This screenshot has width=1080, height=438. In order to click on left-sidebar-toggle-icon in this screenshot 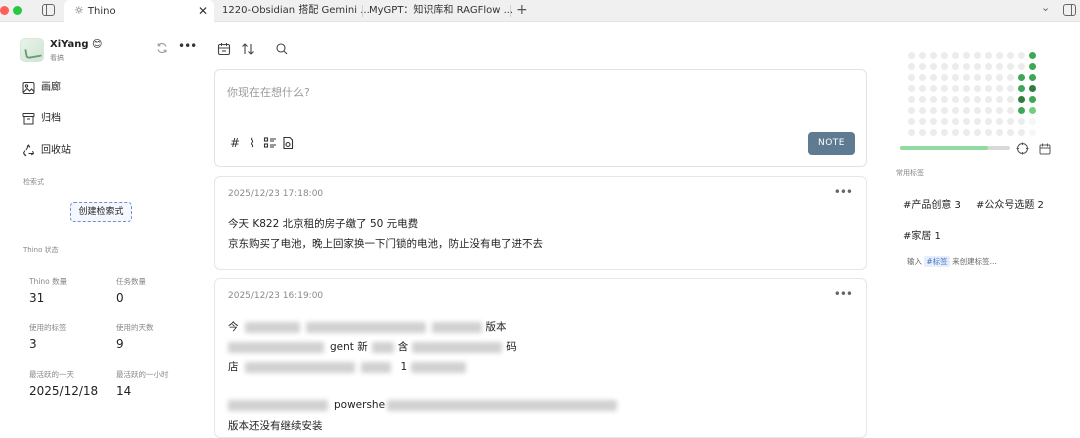, I will do `click(48, 10)`.